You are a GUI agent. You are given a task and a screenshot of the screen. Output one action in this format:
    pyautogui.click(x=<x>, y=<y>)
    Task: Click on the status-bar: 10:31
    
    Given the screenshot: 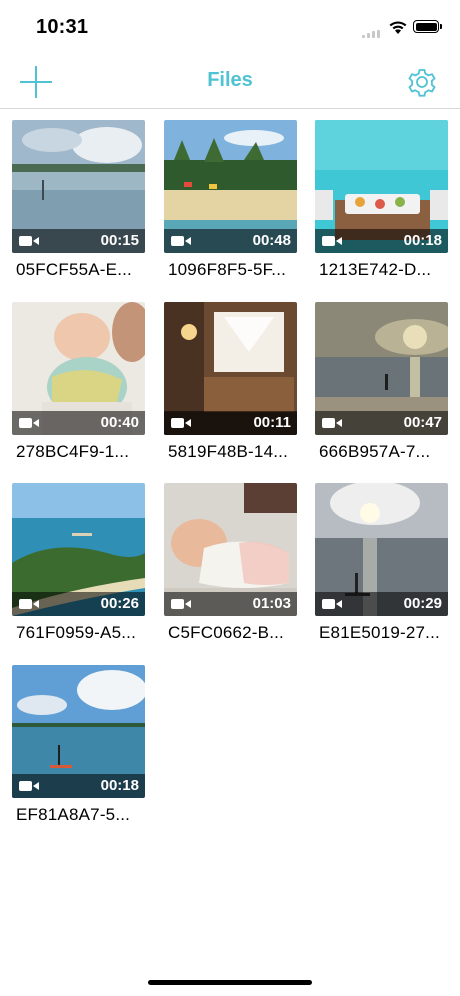 What is the action you would take?
    pyautogui.click(x=230, y=28)
    